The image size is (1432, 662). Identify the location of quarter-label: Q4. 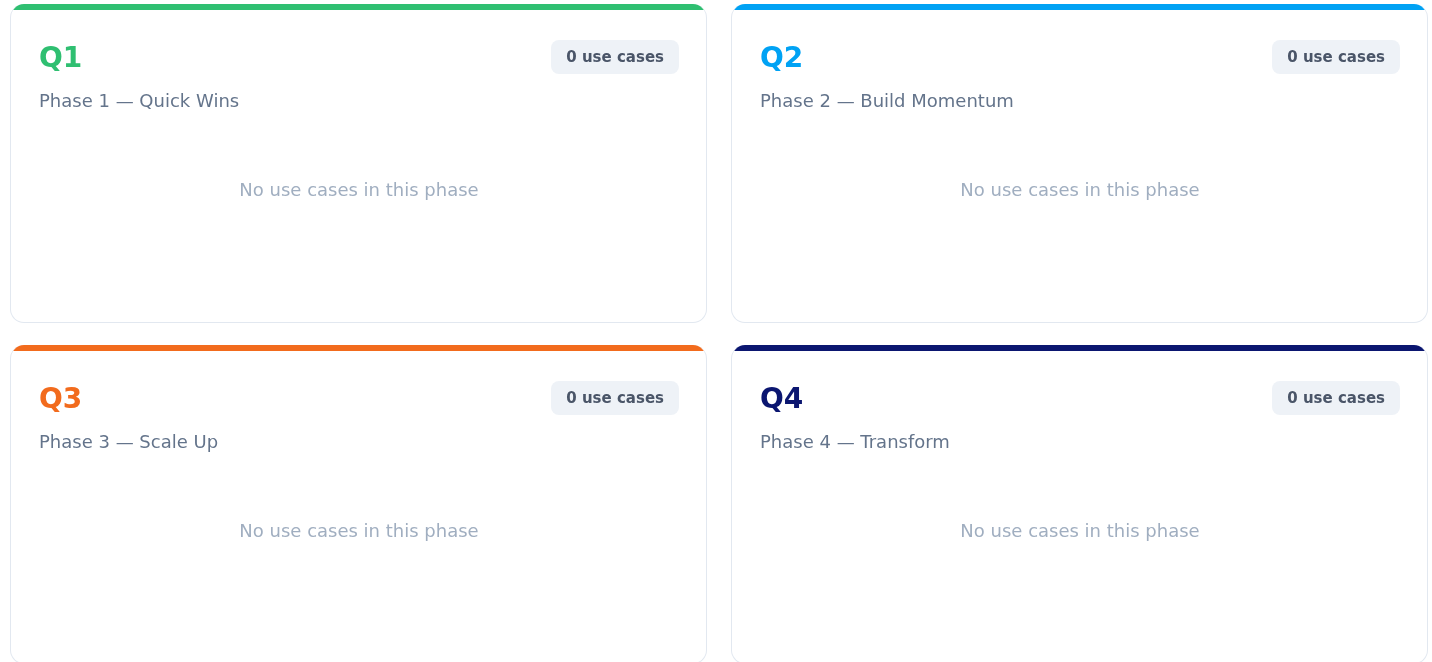
(782, 398).